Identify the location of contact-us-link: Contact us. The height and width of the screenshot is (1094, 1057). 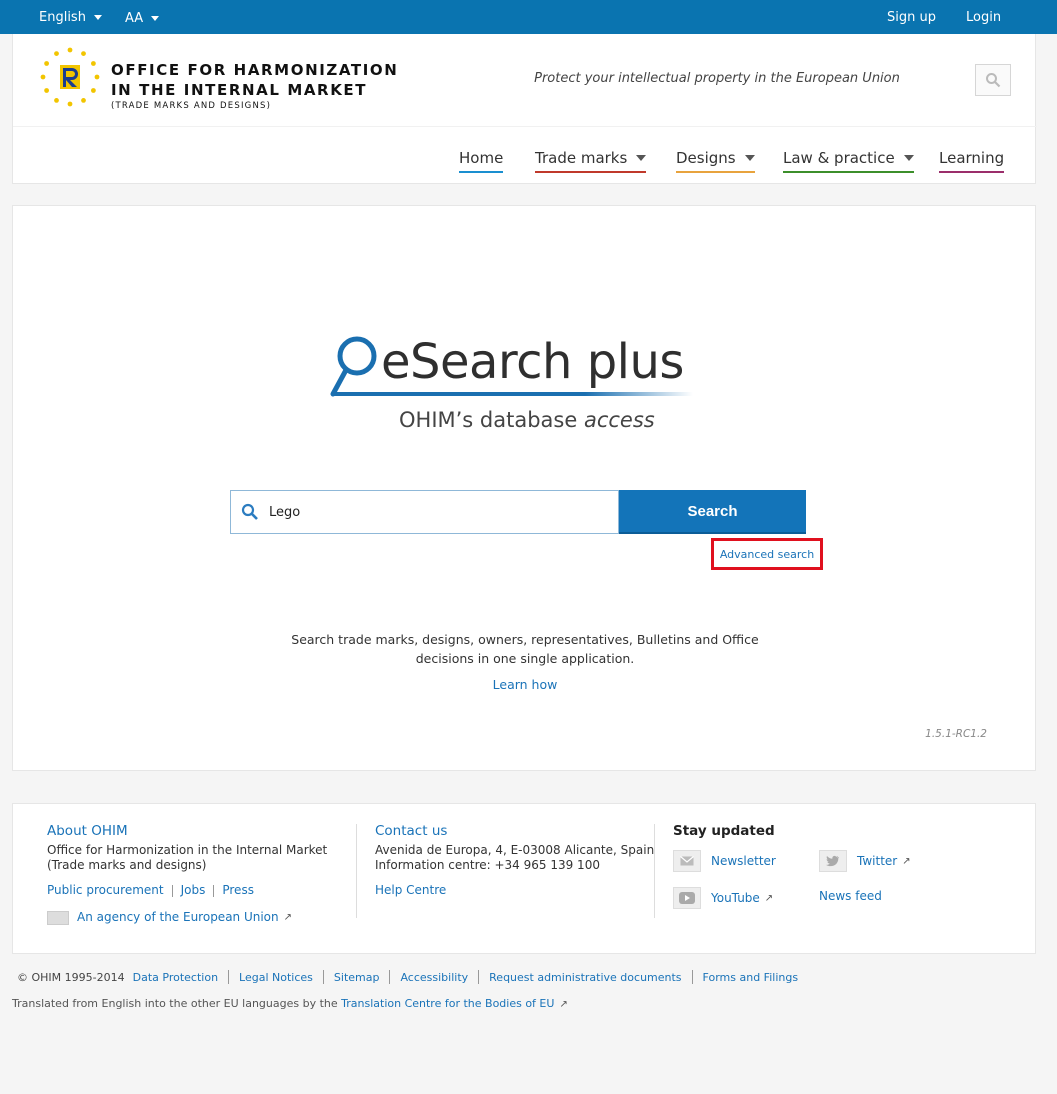
(411, 831).